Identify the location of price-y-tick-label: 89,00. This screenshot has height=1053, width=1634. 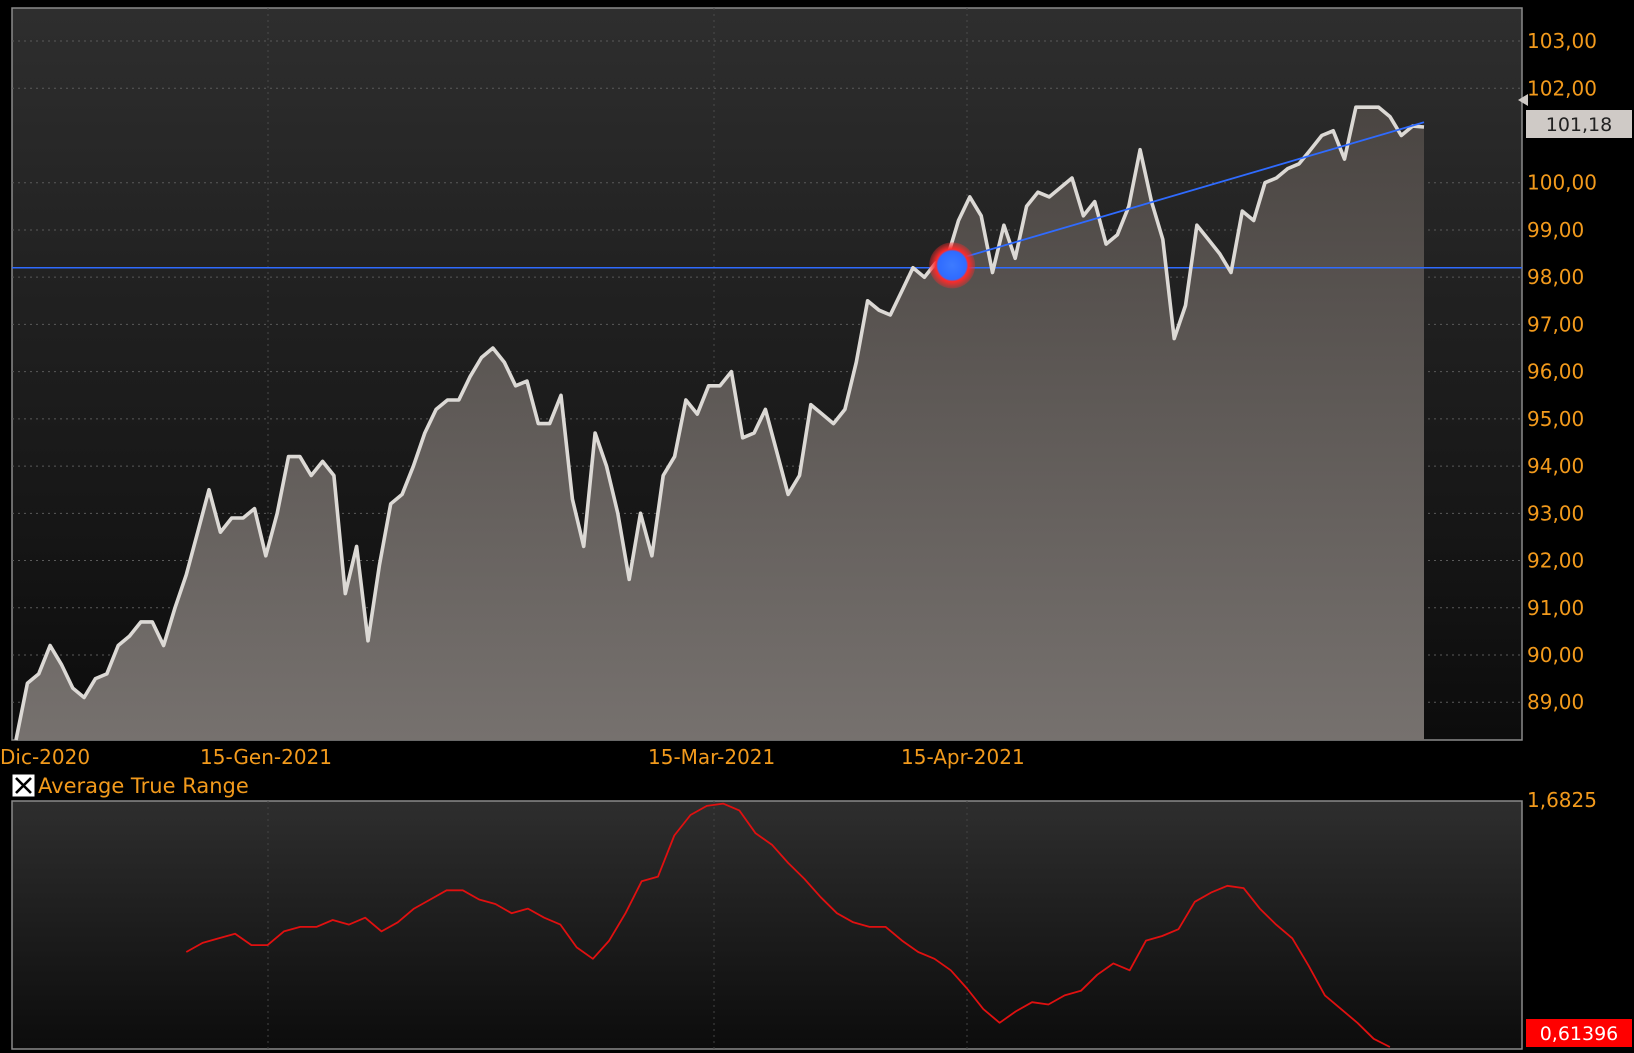
(1555, 702).